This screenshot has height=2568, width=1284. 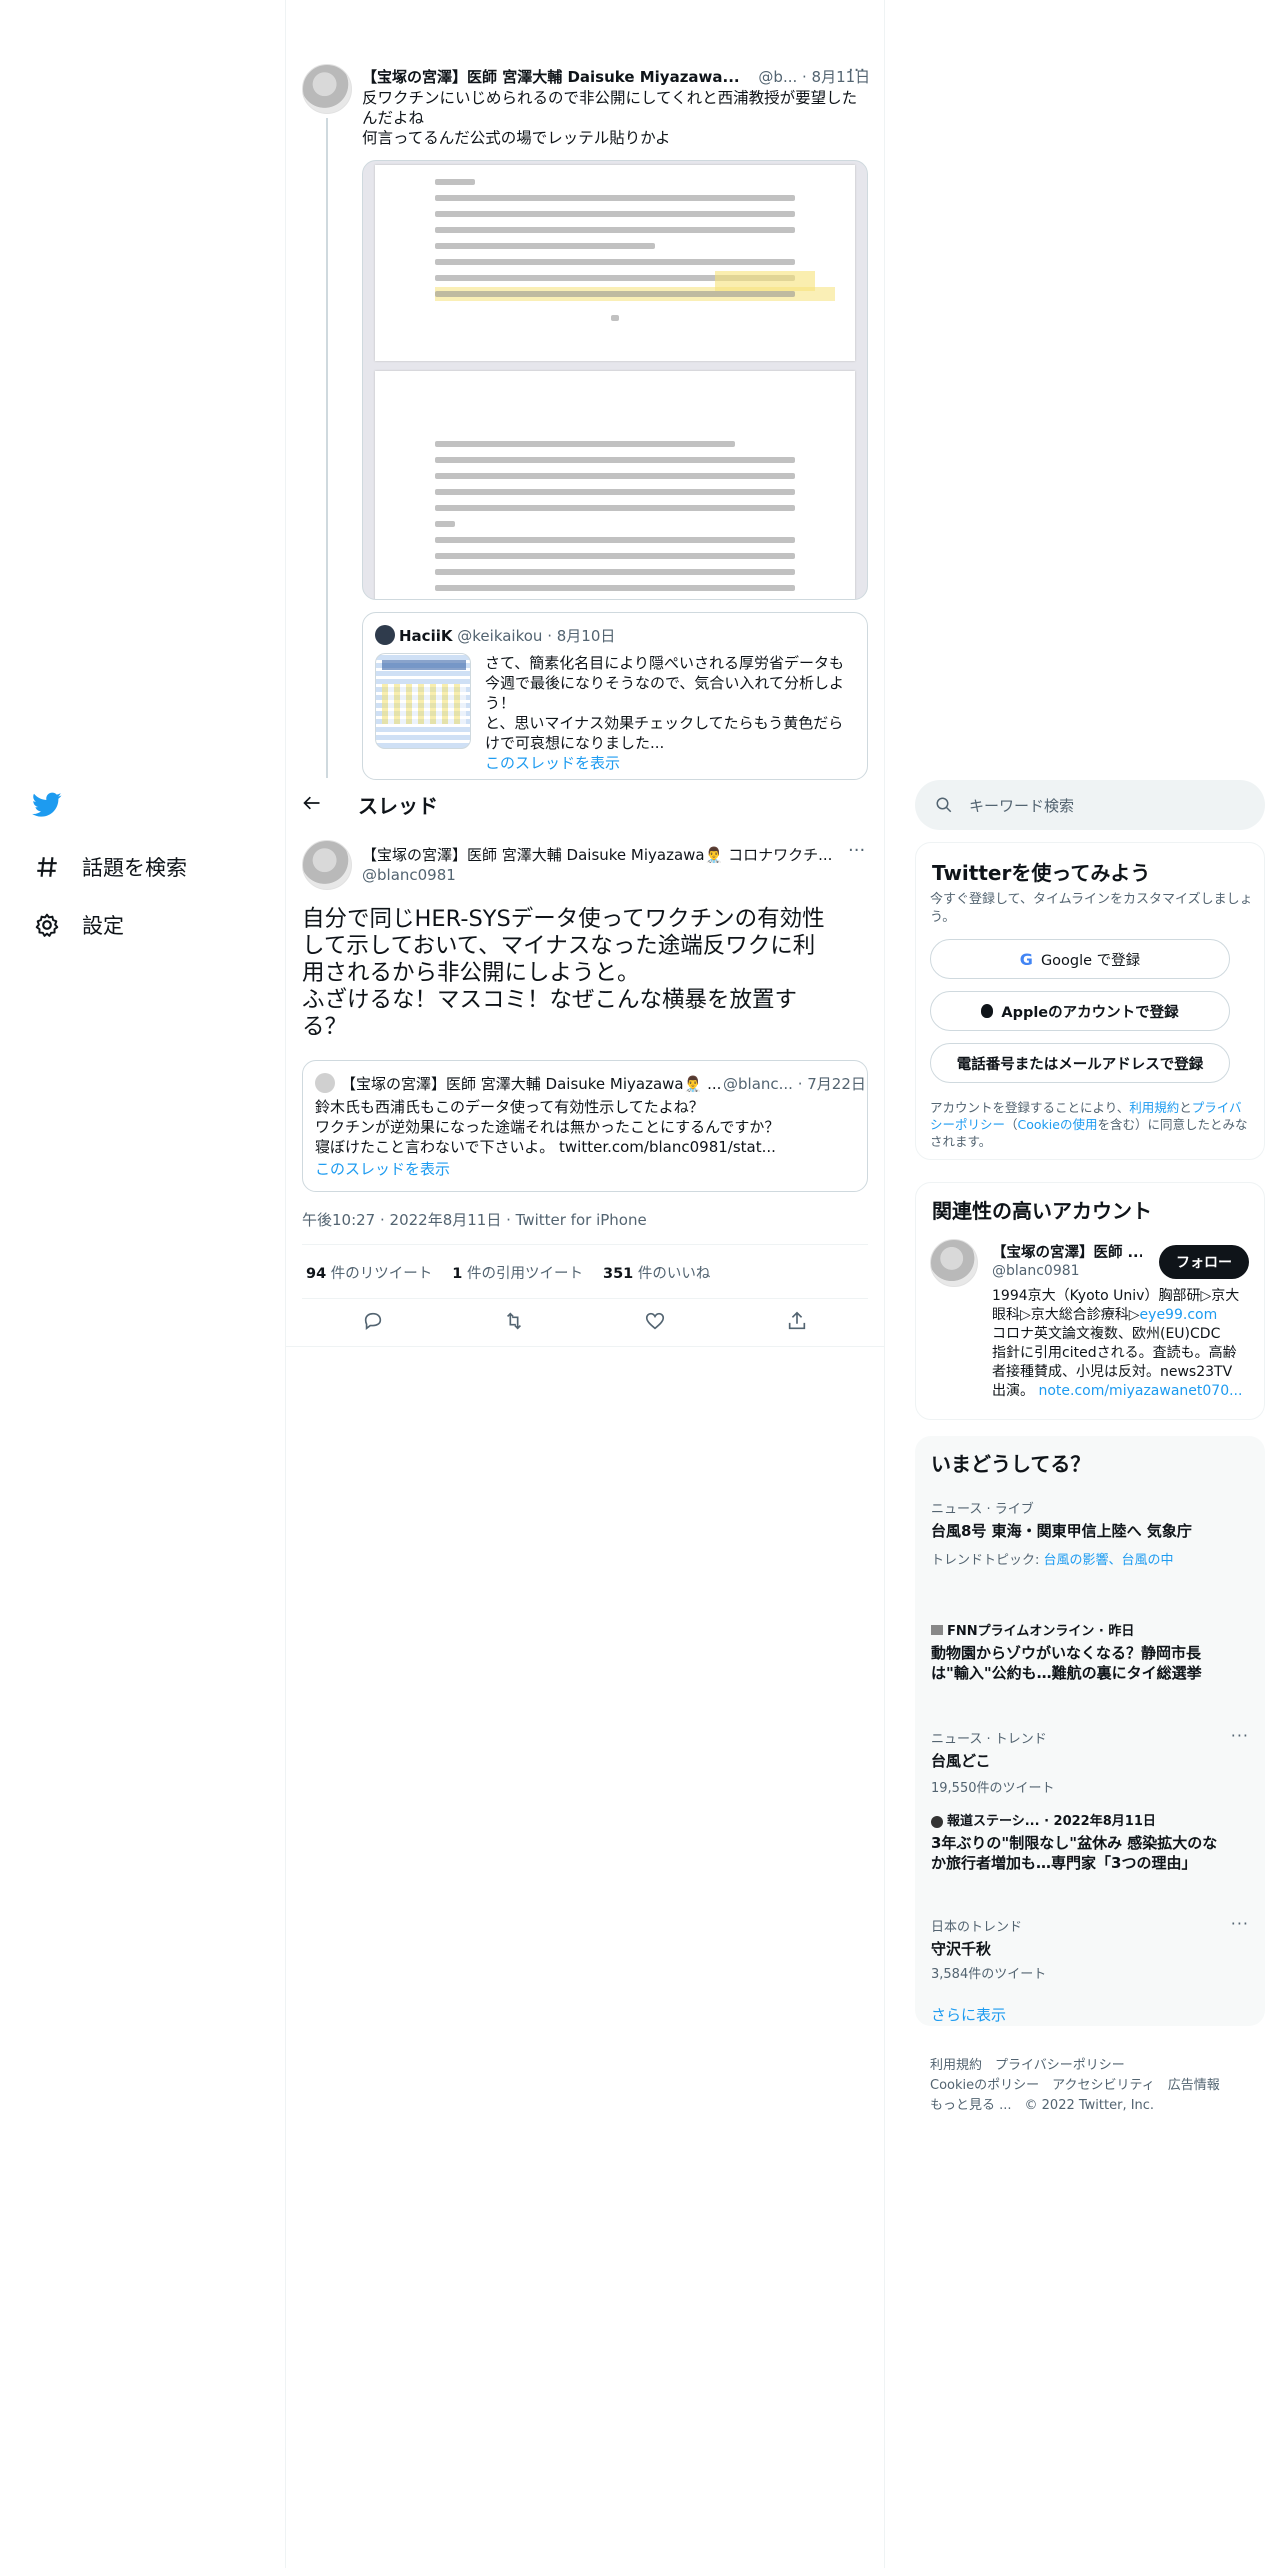 I want to click on terms-link: 利用規約, so click(x=1154, y=1107).